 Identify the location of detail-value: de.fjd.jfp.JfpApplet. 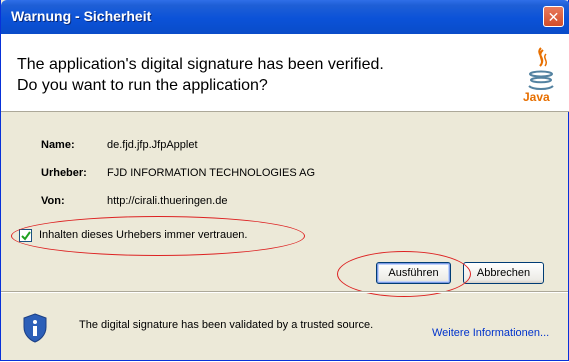
(152, 145).